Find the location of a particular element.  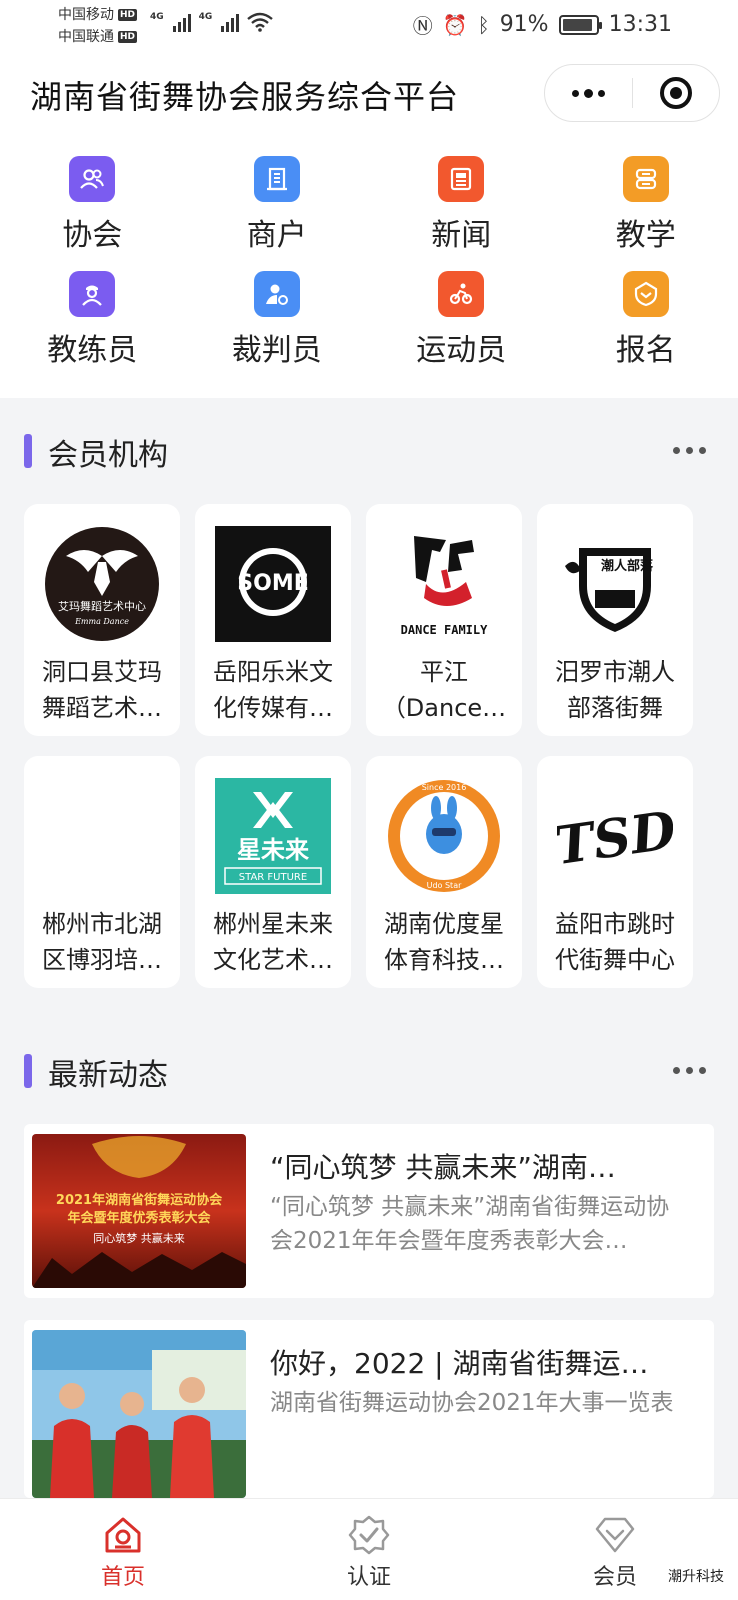

org-logo-subtext: STAR FUTURE is located at coordinates (273, 877).